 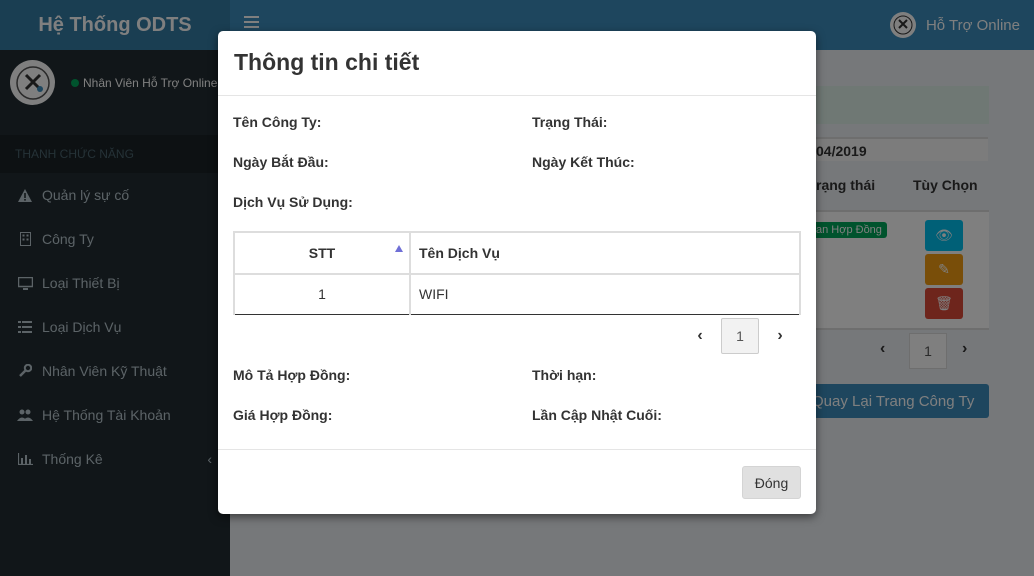 I want to click on field-last-update: Lần Cập Nhật Cuối:, so click(x=597, y=415).